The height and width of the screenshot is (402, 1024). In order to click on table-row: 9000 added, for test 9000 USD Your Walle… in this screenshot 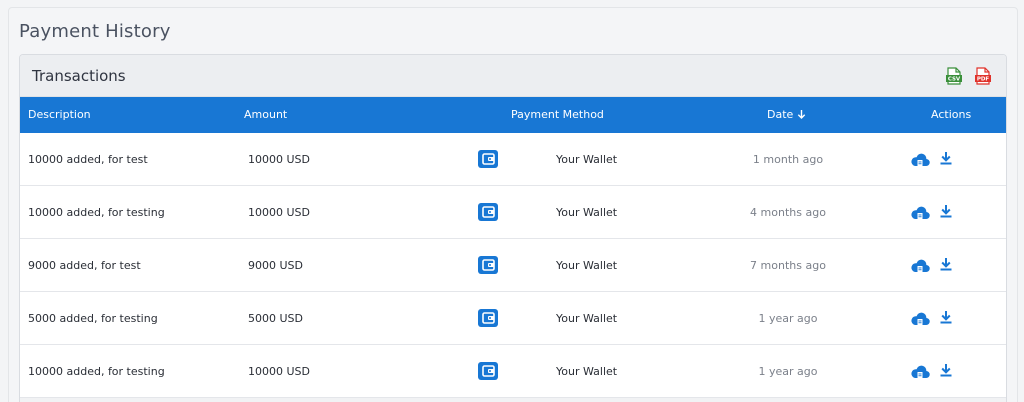, I will do `click(513, 265)`.